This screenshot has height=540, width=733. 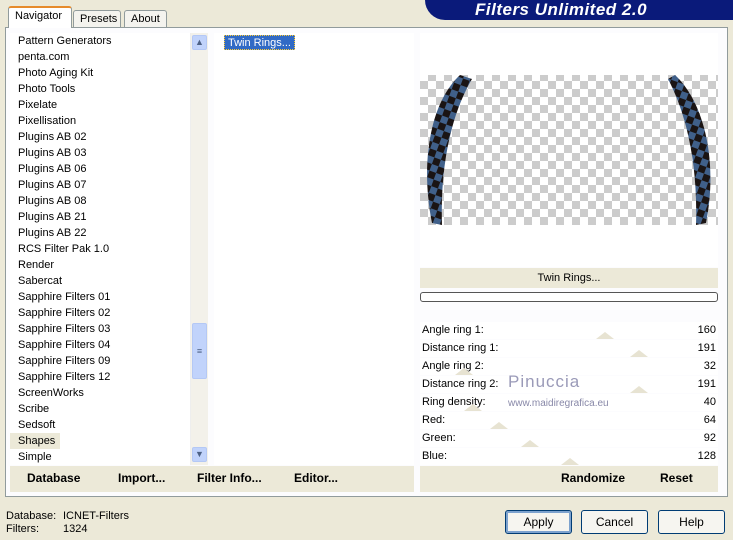 What do you see at coordinates (100, 313) in the screenshot?
I see `category-item: Sapphire Filters 02` at bounding box center [100, 313].